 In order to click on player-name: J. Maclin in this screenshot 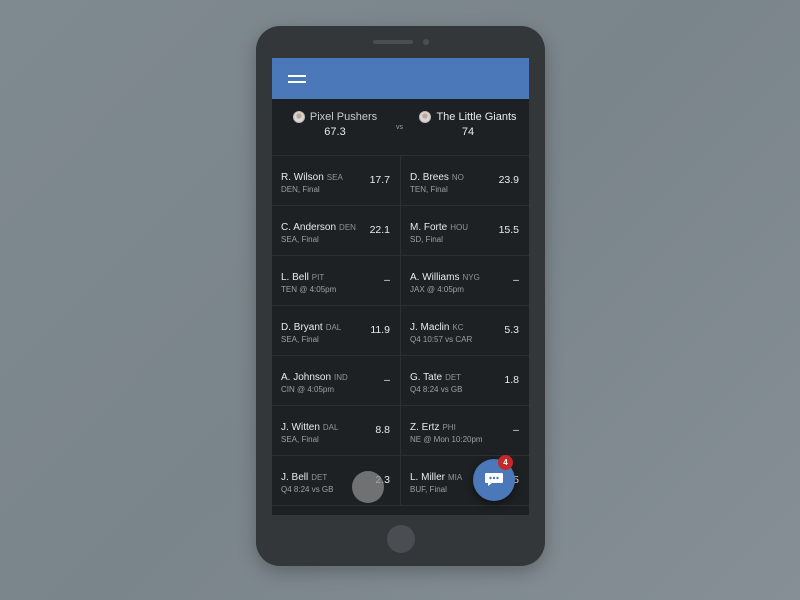, I will do `click(430, 327)`.